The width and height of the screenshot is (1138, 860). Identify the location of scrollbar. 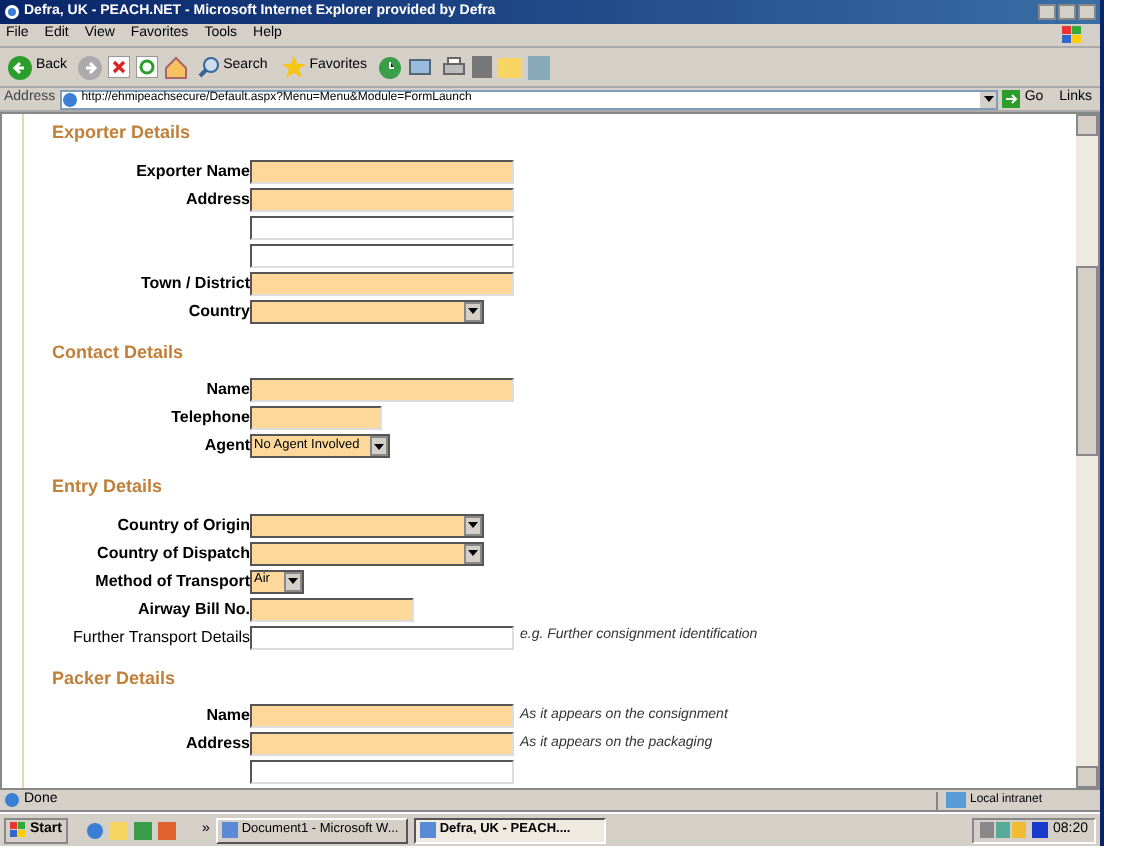
(1087, 451).